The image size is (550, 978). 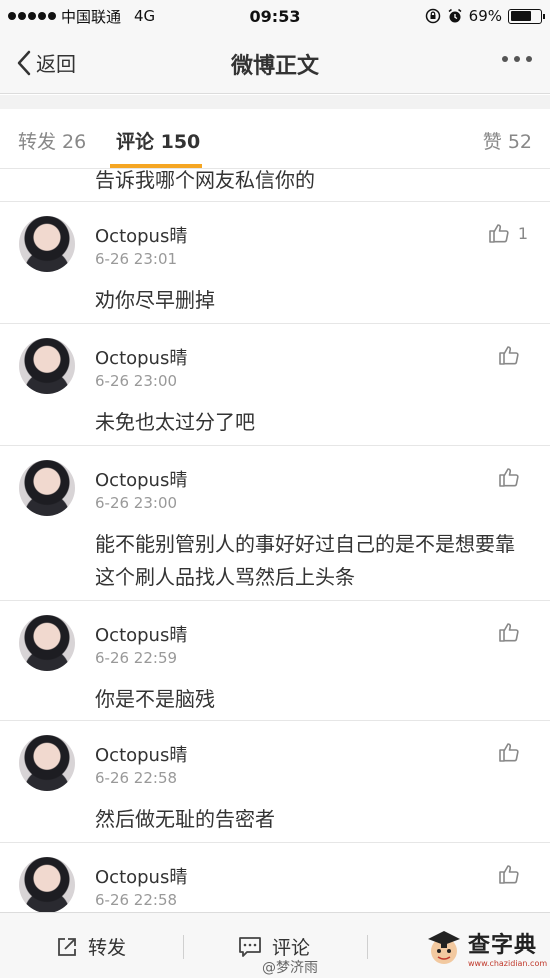 I want to click on status-right: 69%, so click(x=485, y=16).